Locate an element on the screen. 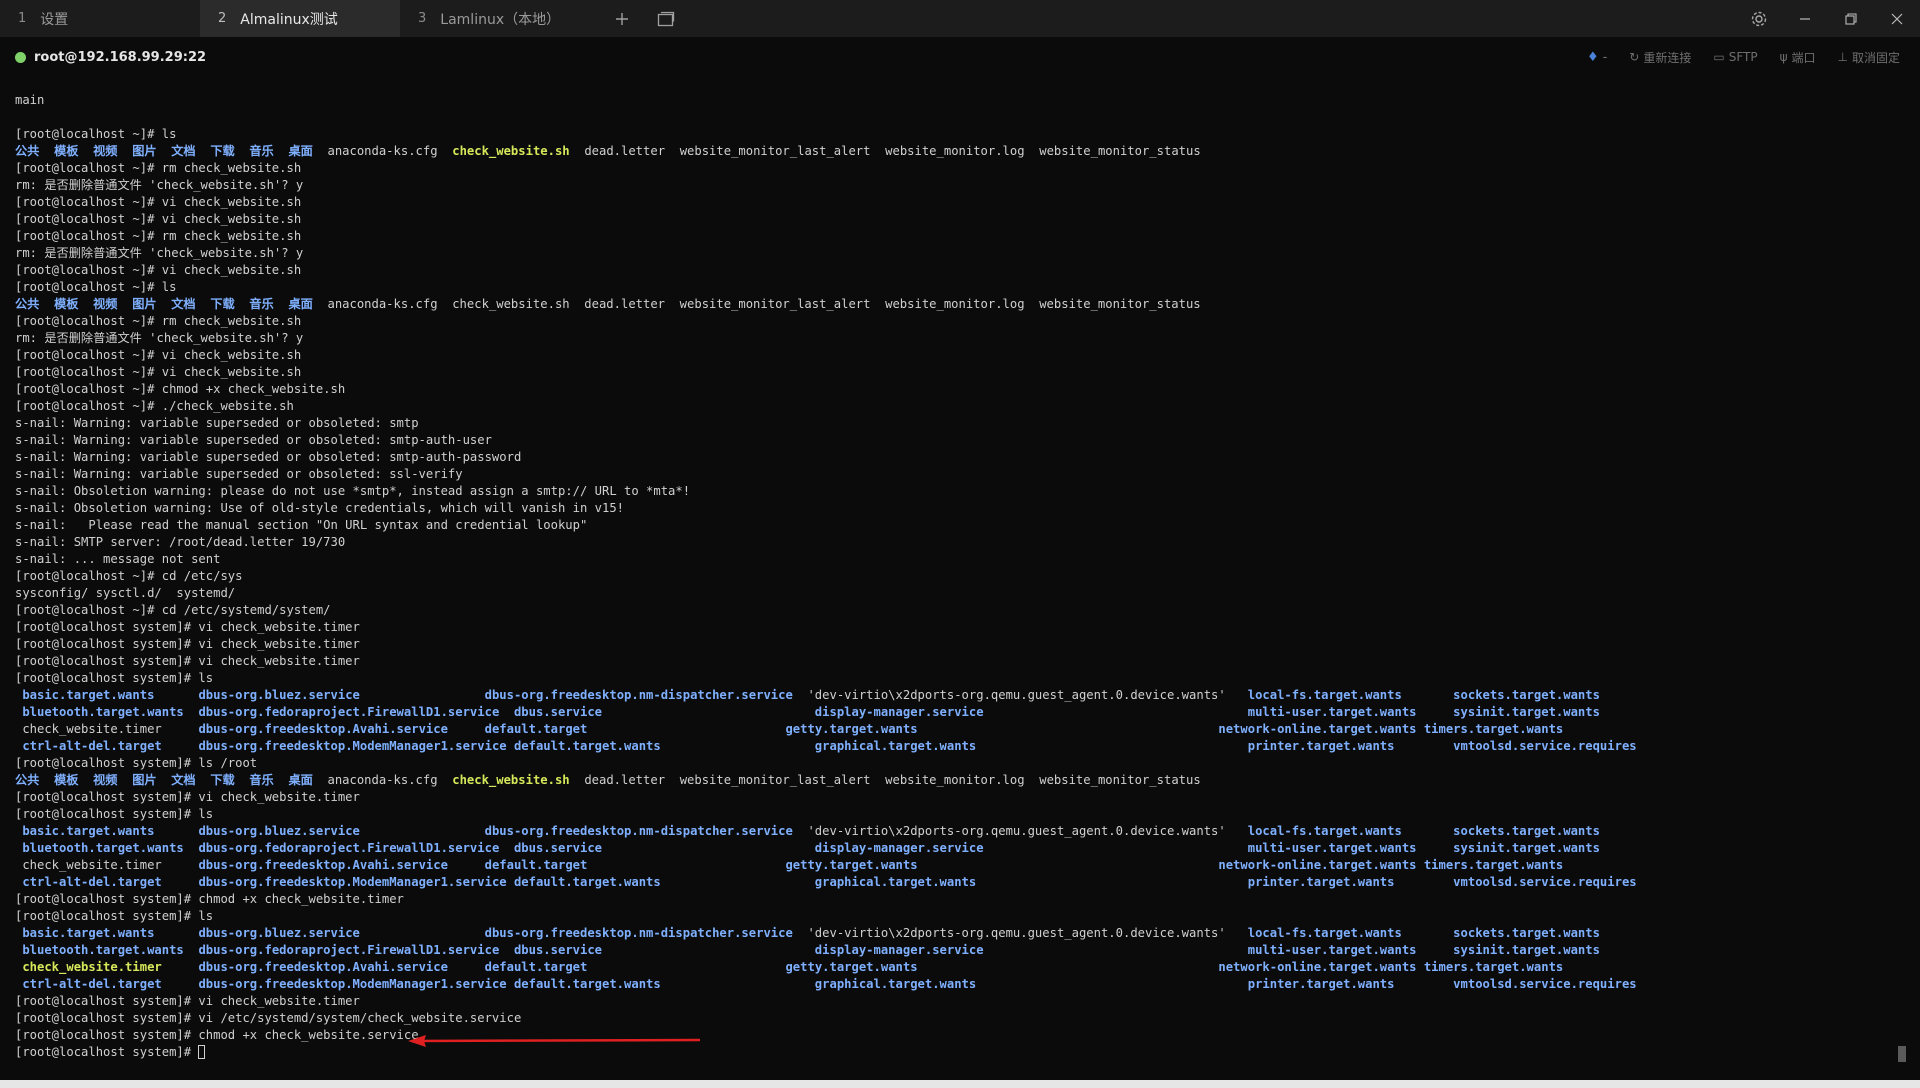 Image resolution: width=1920 pixels, height=1088 pixels. annotation-arrow is located at coordinates (554, 1041).